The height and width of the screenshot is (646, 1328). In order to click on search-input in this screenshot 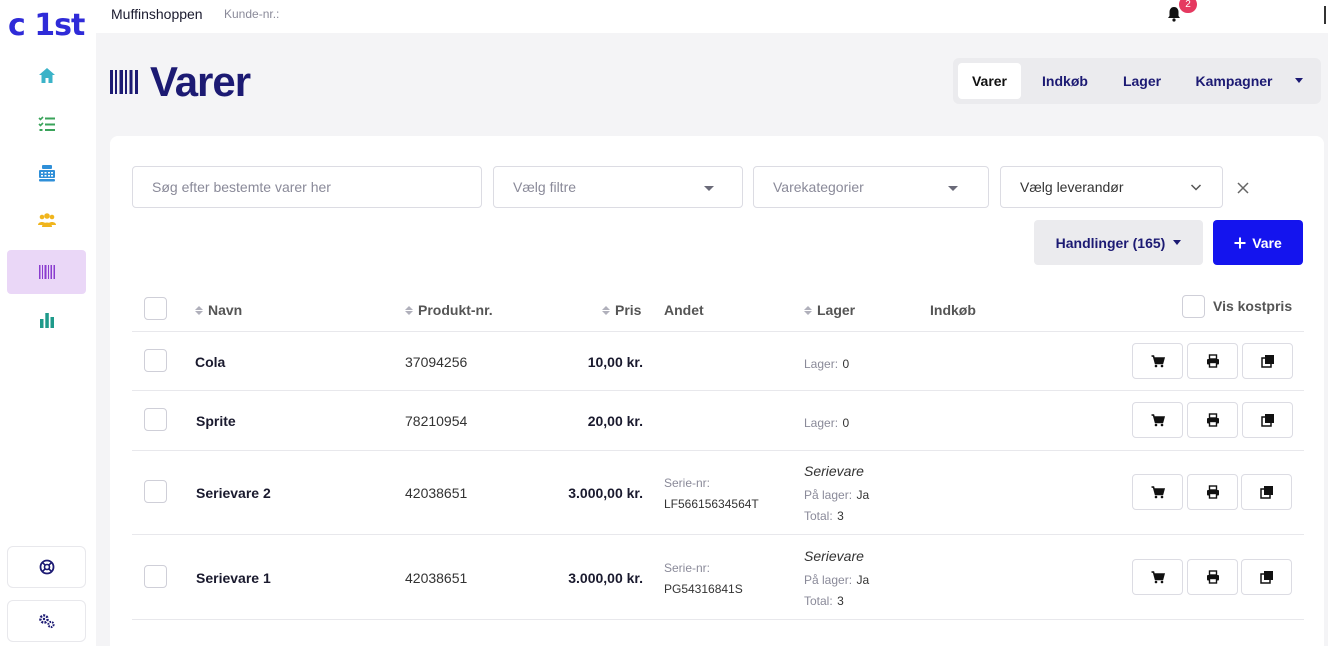, I will do `click(316, 187)`.